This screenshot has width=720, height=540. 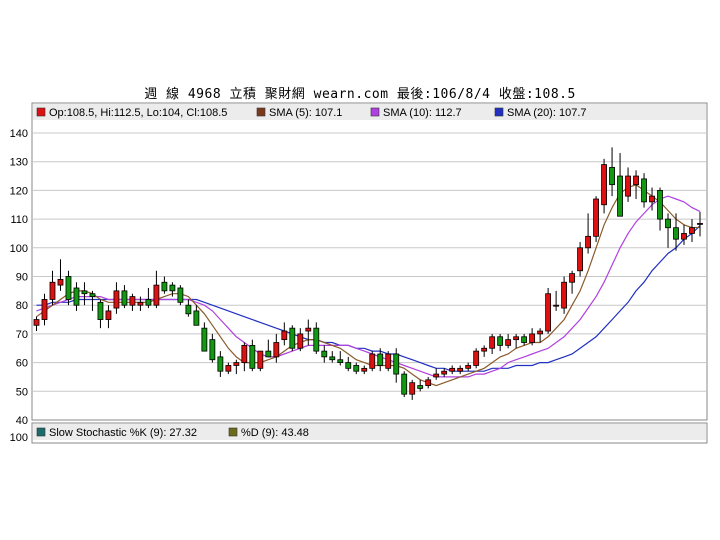 What do you see at coordinates (547, 113) in the screenshot?
I see `legend-label: SMA (20): 107.7` at bounding box center [547, 113].